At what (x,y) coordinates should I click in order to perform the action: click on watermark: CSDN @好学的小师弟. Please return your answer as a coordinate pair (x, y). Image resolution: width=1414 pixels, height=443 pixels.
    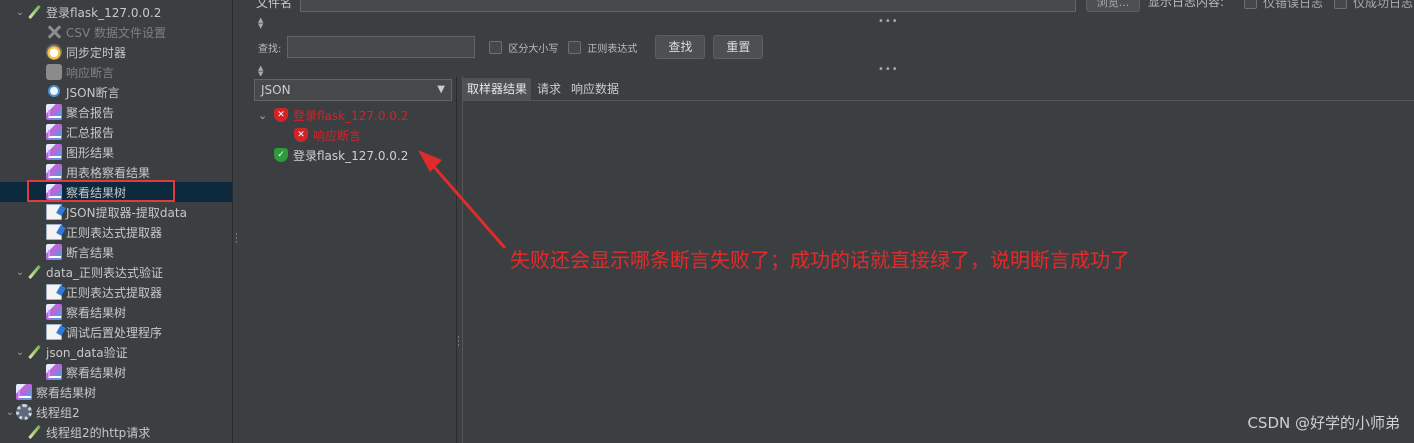
    Looking at the image, I should click on (1323, 423).